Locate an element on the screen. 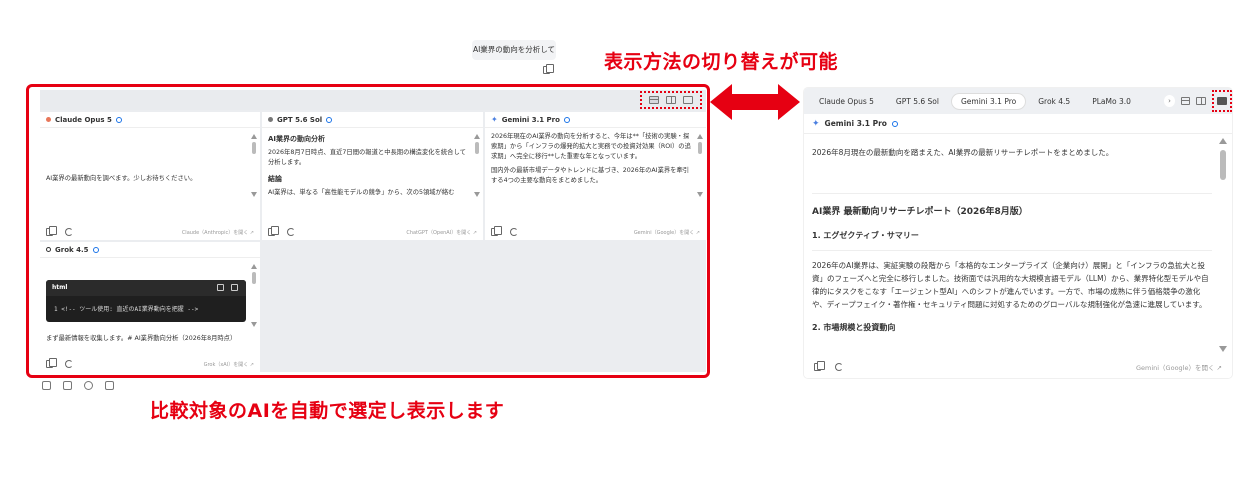  expand-icon is located at coordinates (67, 385).